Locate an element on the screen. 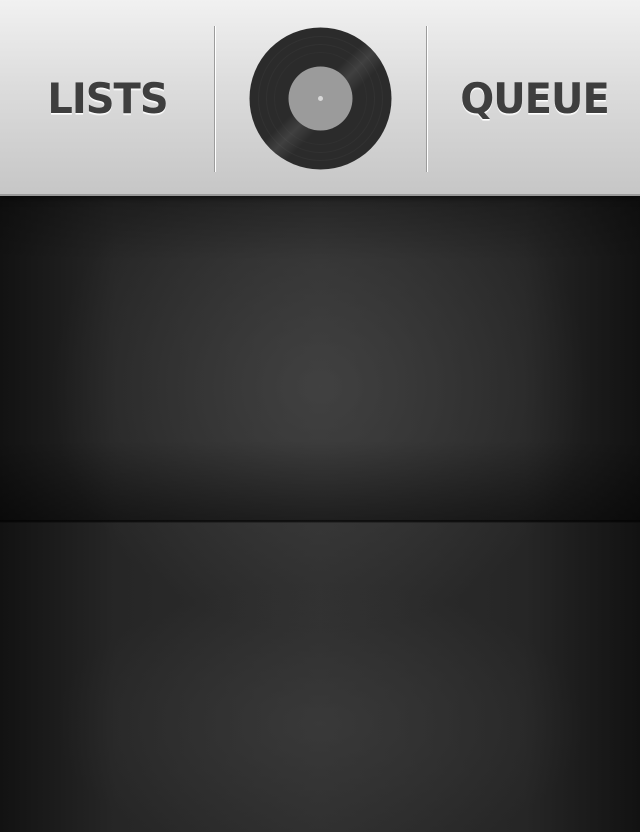 This screenshot has width=640, height=832. queue-tab: QUEUE is located at coordinates (534, 97).